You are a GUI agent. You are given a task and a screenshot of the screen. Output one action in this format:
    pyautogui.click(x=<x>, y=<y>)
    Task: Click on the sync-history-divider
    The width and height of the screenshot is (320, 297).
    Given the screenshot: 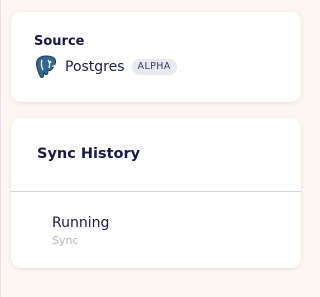 What is the action you would take?
    pyautogui.click(x=156, y=191)
    